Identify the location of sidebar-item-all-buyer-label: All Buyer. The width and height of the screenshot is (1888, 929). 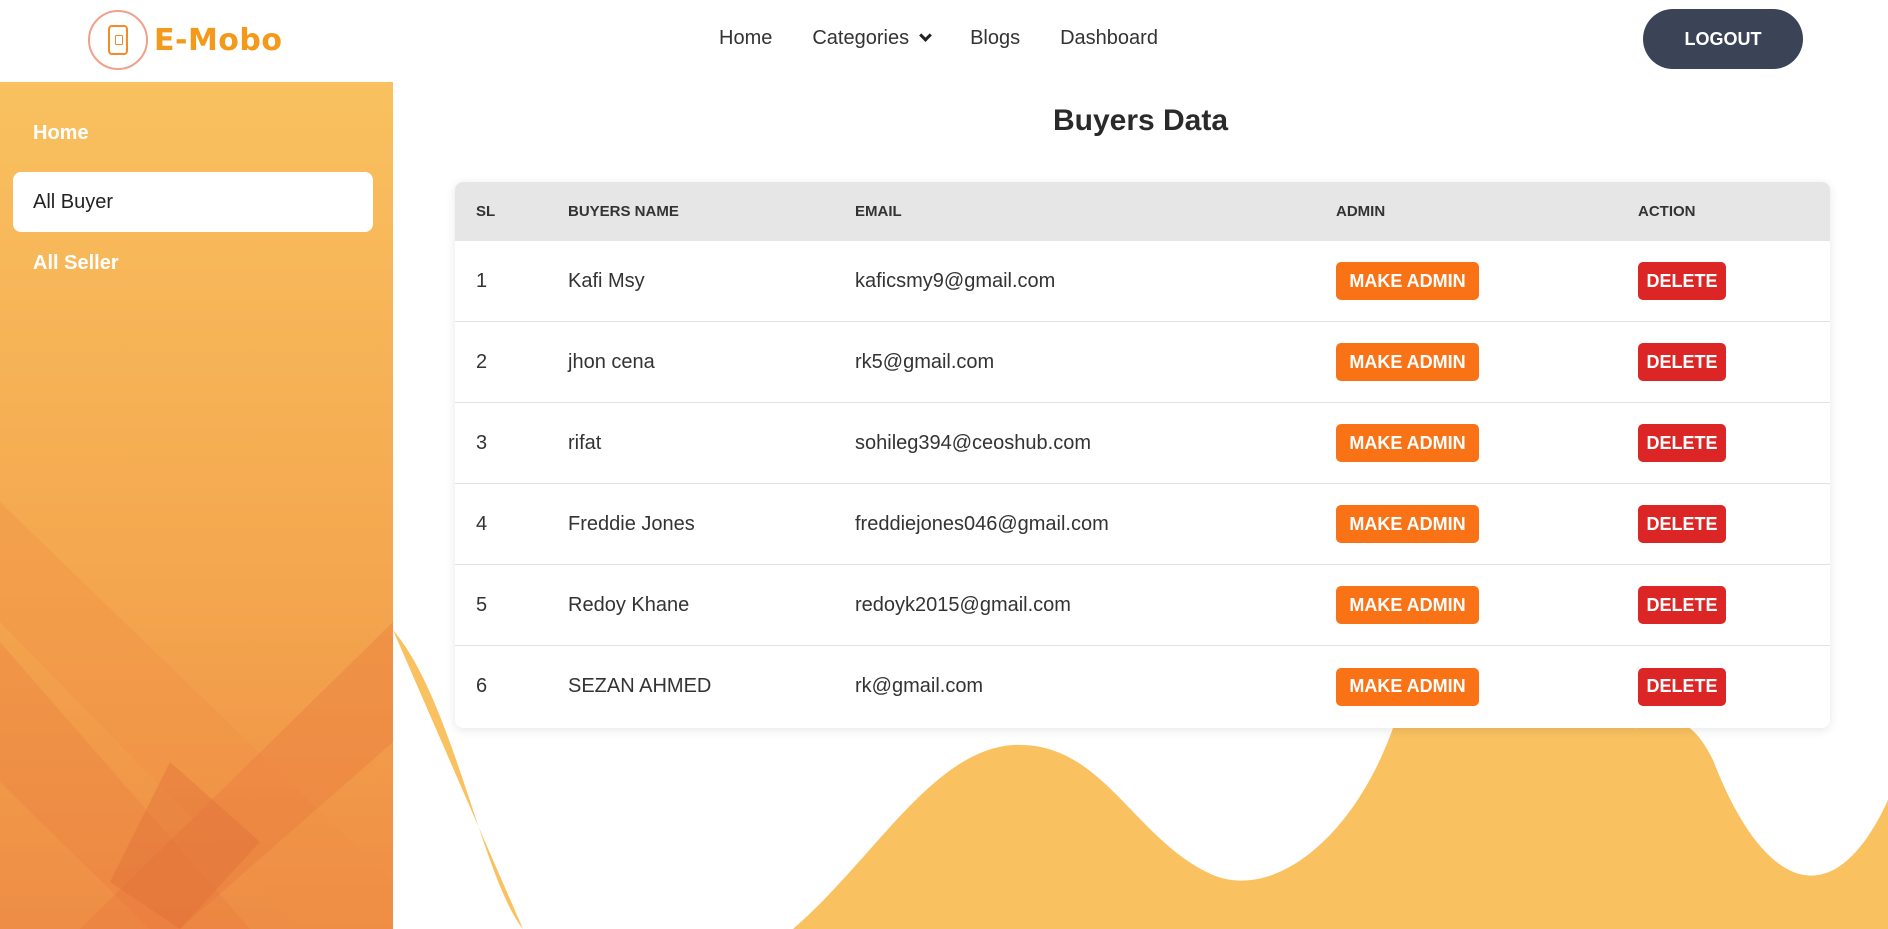
(73, 201).